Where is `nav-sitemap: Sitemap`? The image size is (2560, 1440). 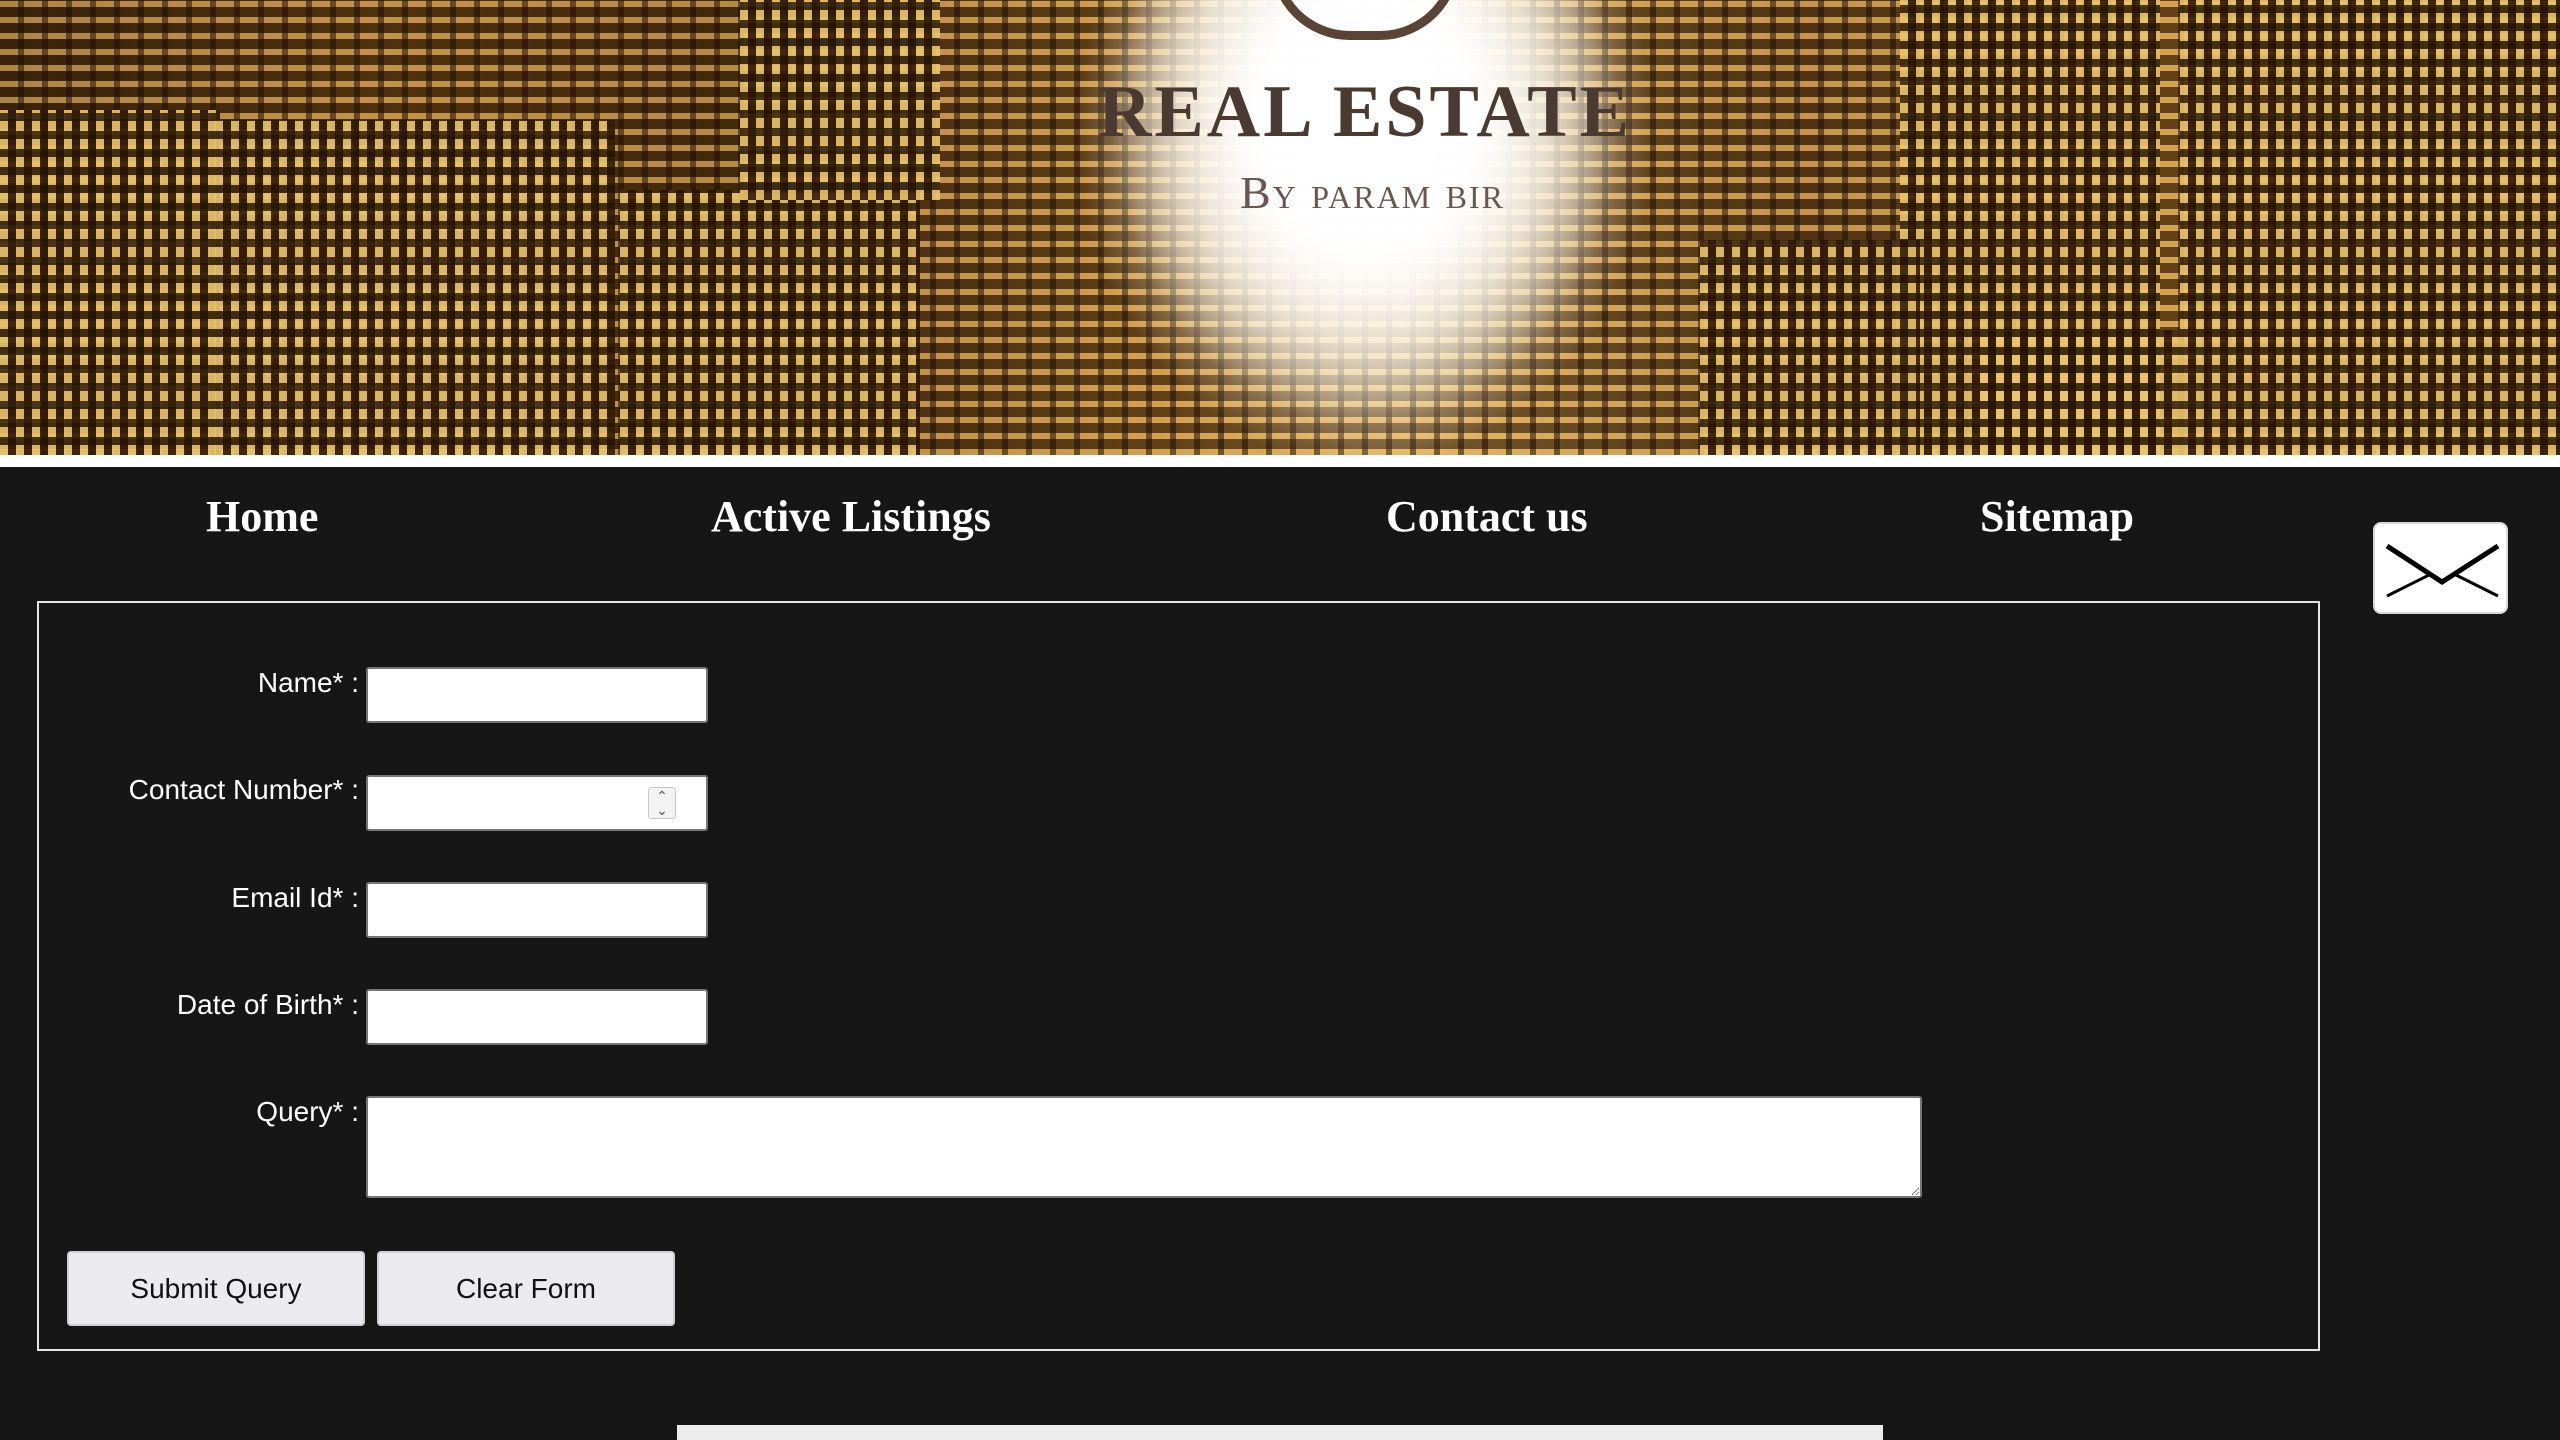
nav-sitemap: Sitemap is located at coordinates (2057, 516).